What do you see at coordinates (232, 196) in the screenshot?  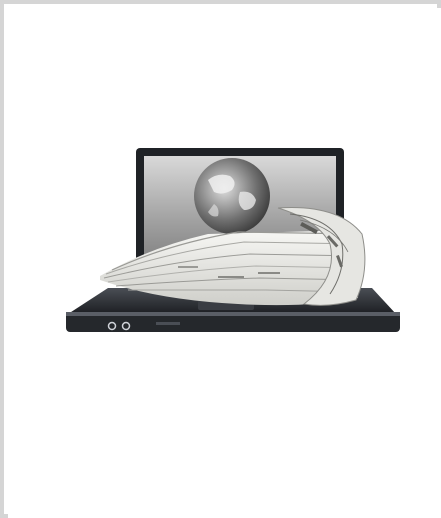 I see `globe-icon` at bounding box center [232, 196].